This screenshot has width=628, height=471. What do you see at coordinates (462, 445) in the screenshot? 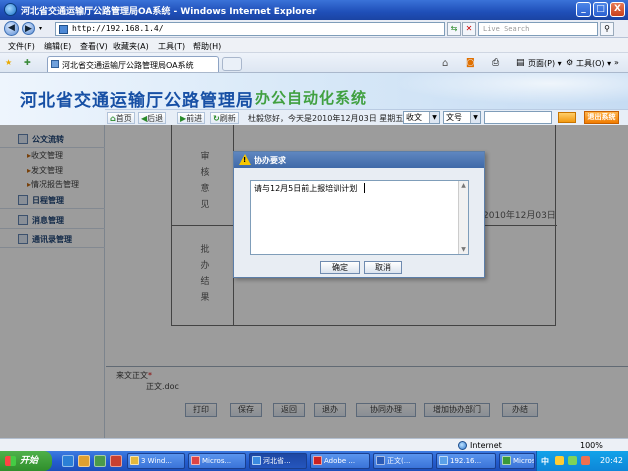
I see `internet-zone-icon` at bounding box center [462, 445].